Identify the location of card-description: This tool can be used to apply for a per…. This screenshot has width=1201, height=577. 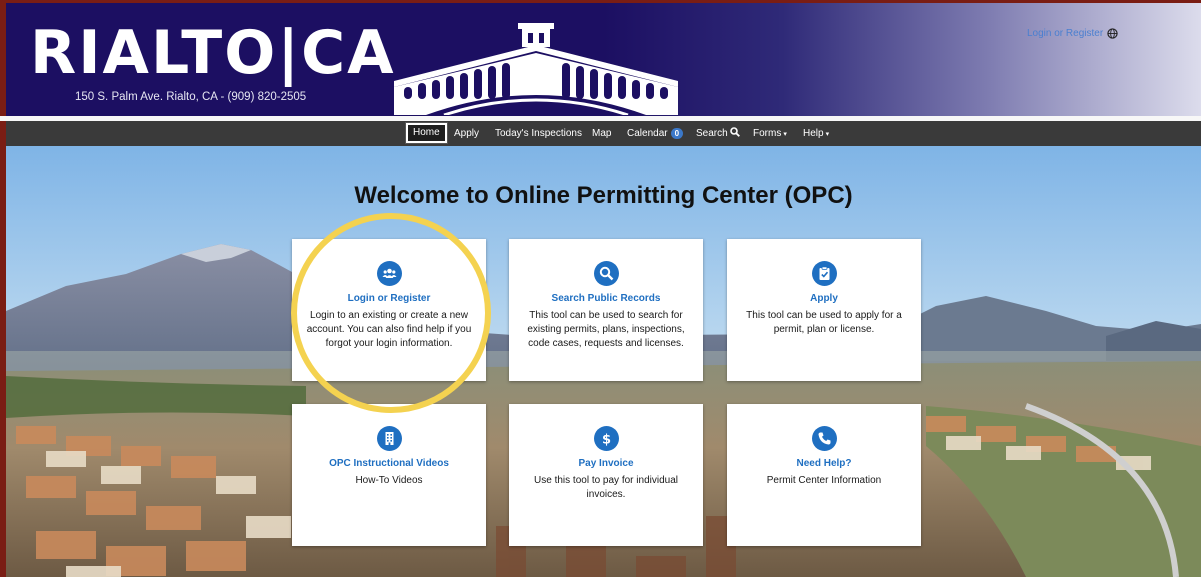
(824, 322).